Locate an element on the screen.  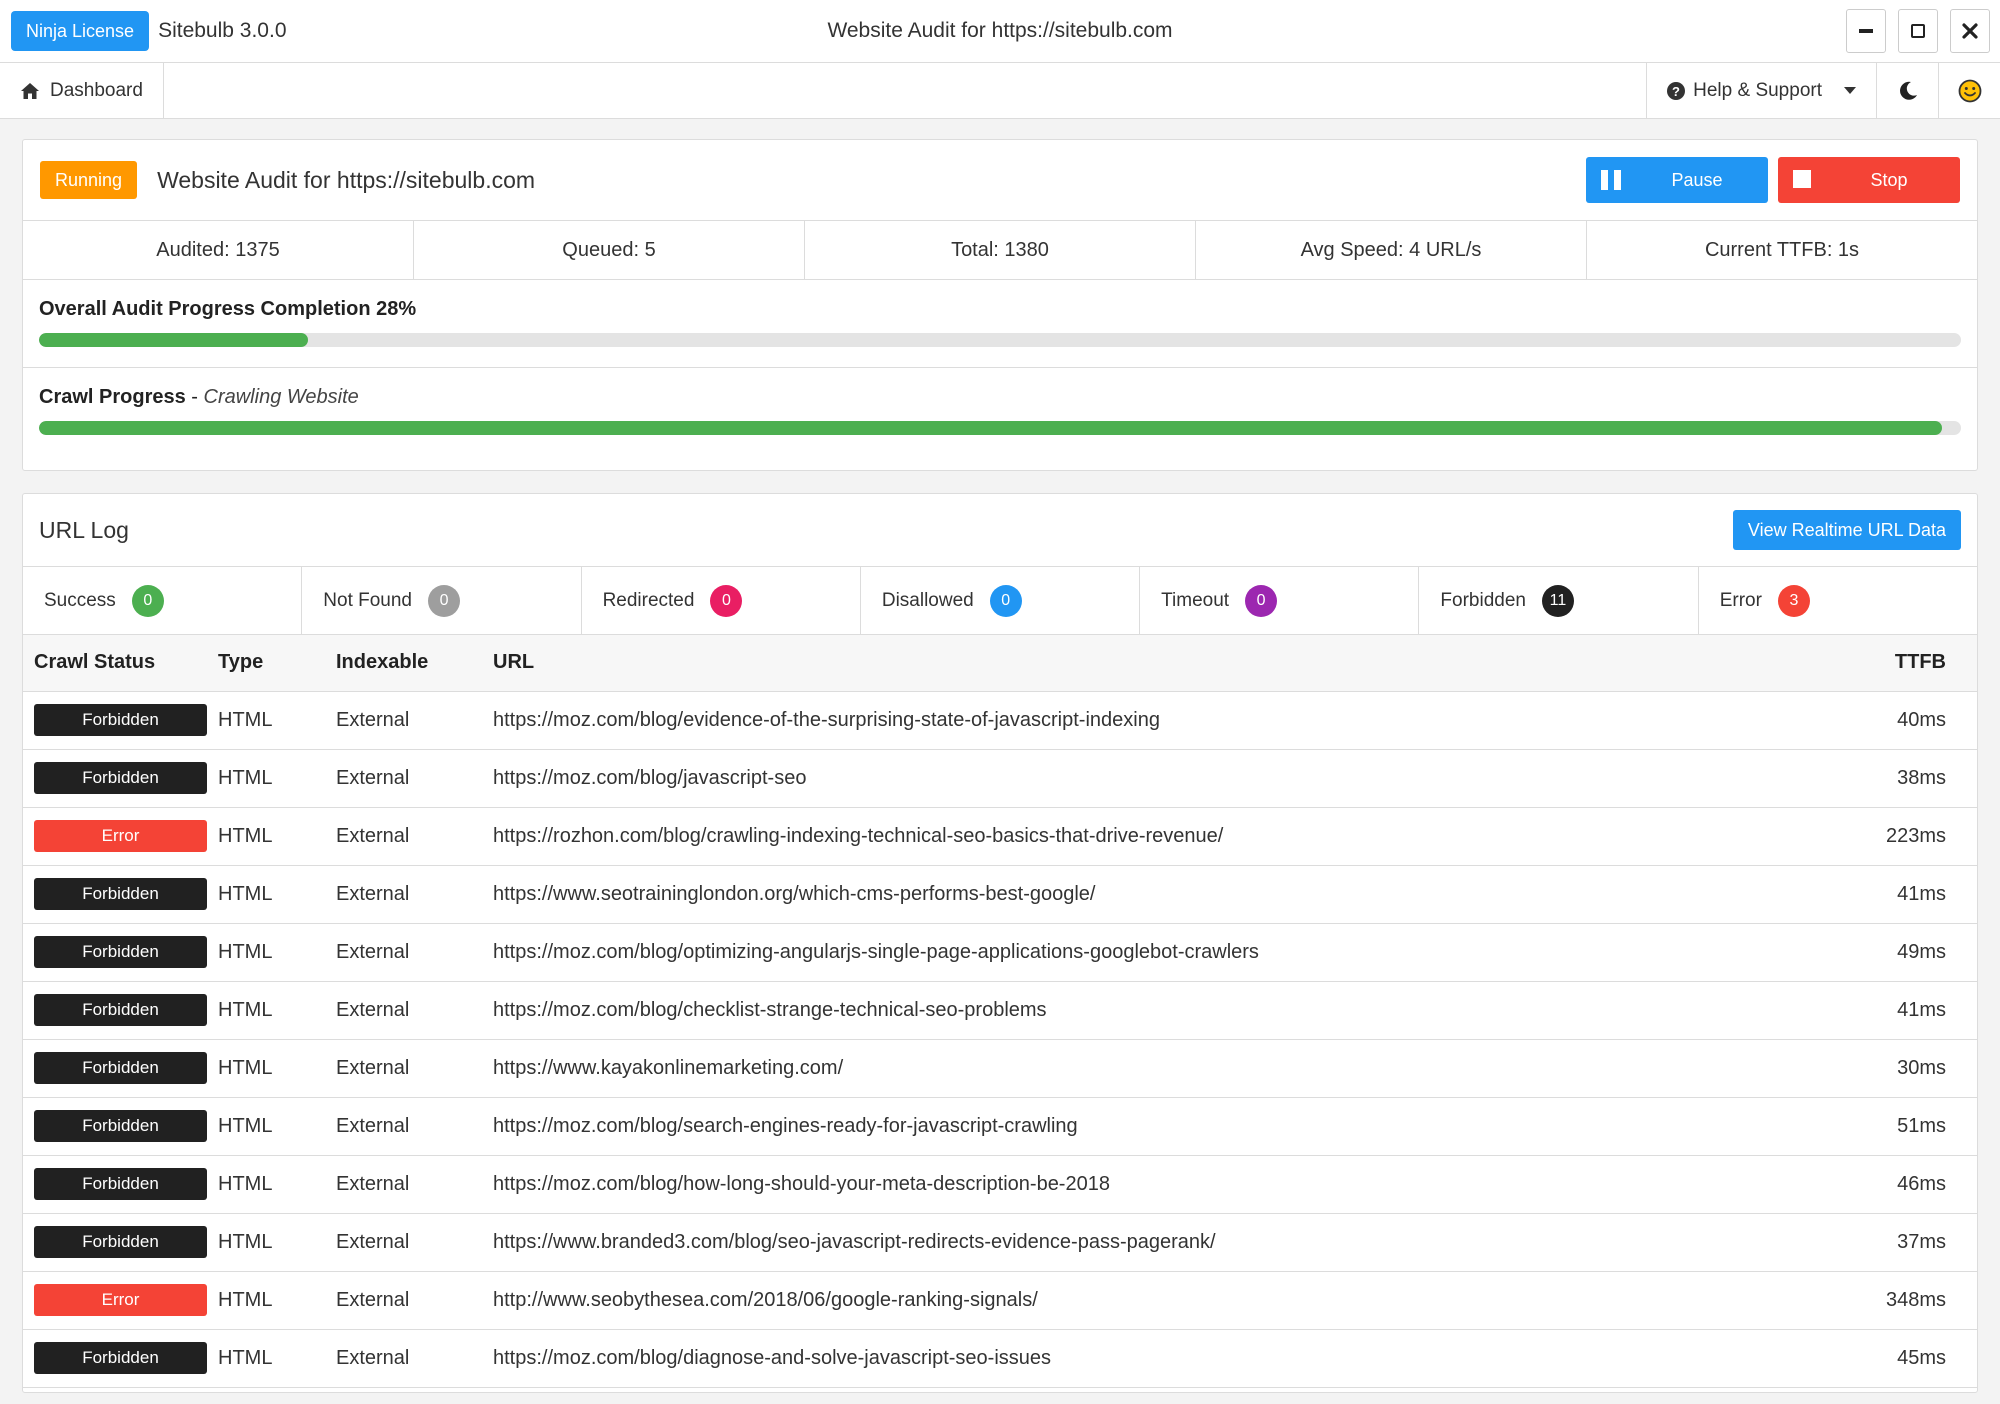
filter-redirected: Redirected 0 is located at coordinates (721, 600).